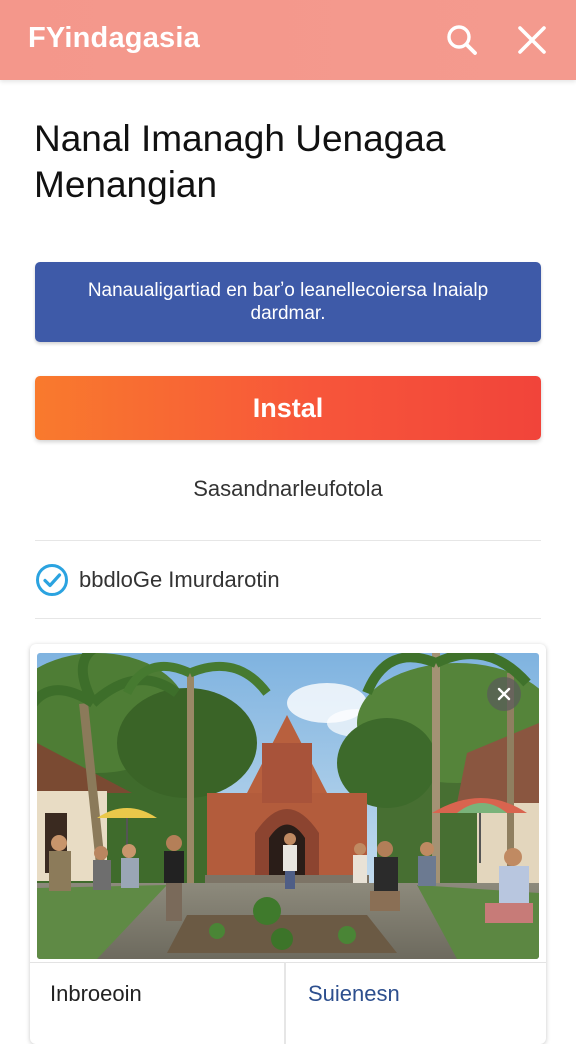  What do you see at coordinates (288, 40) in the screenshot?
I see `app-header: FYindagasia` at bounding box center [288, 40].